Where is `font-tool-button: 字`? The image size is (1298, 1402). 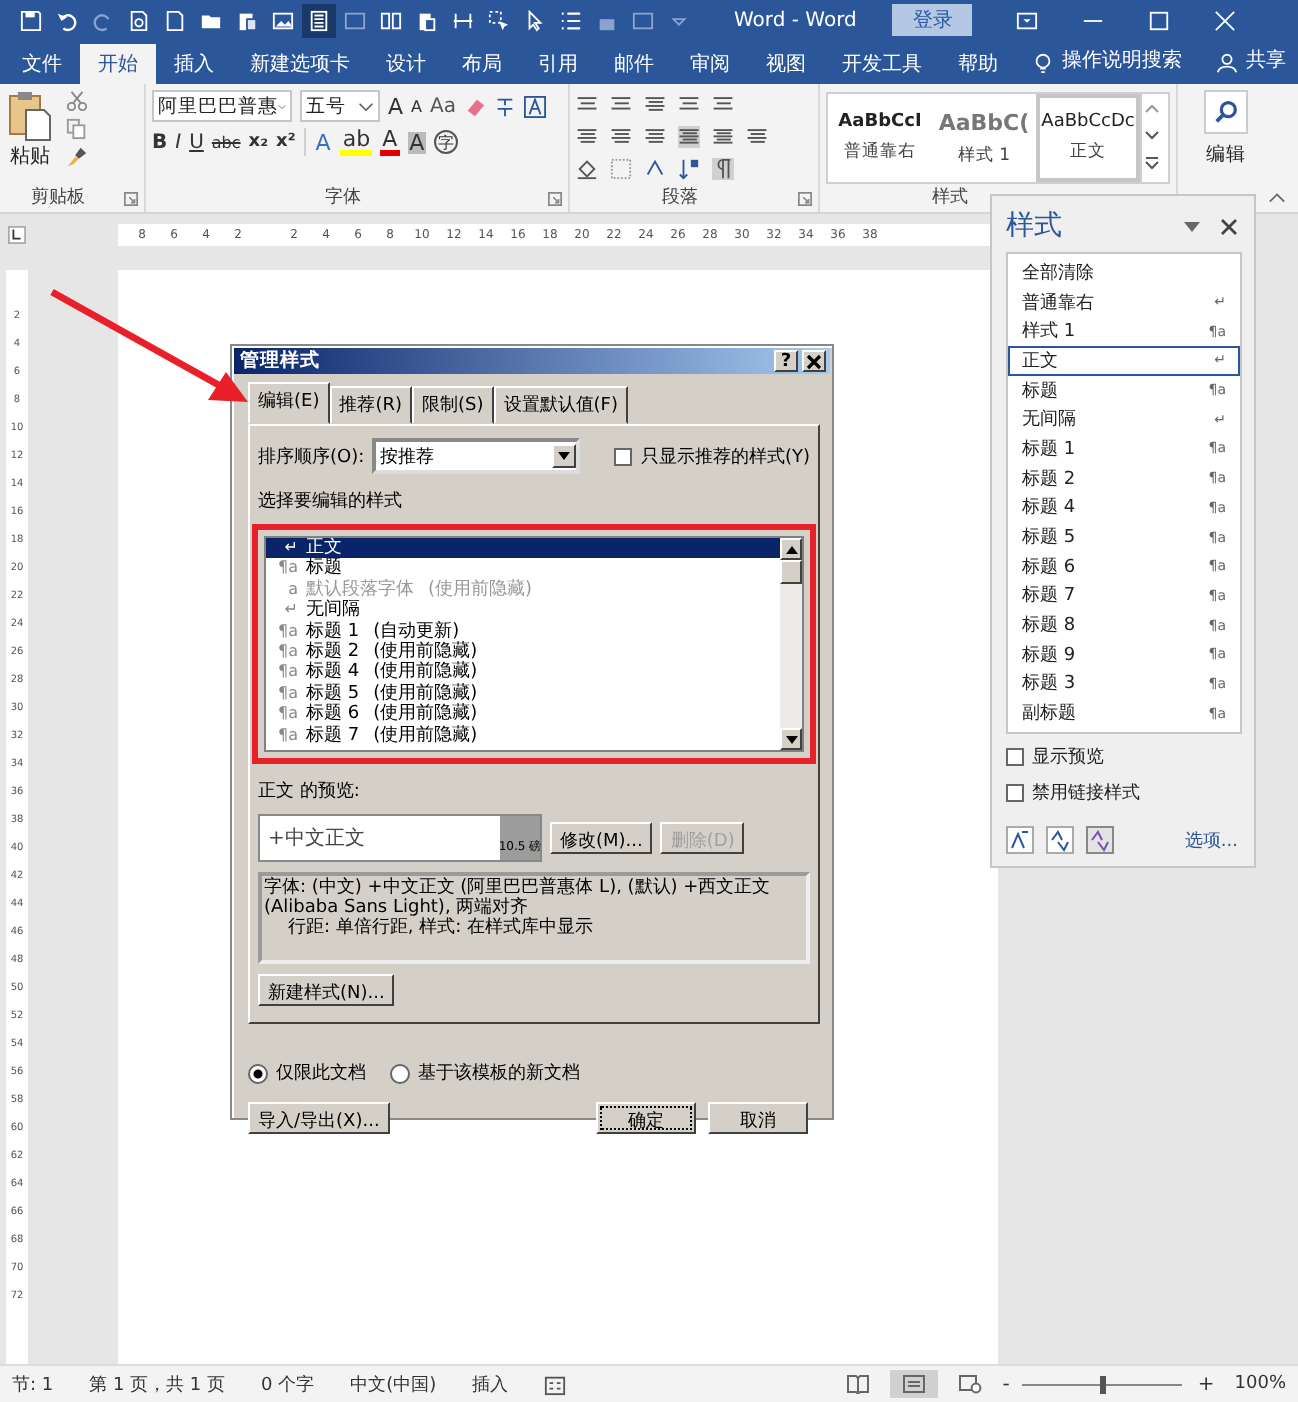
font-tool-button: 字 is located at coordinates (446, 142).